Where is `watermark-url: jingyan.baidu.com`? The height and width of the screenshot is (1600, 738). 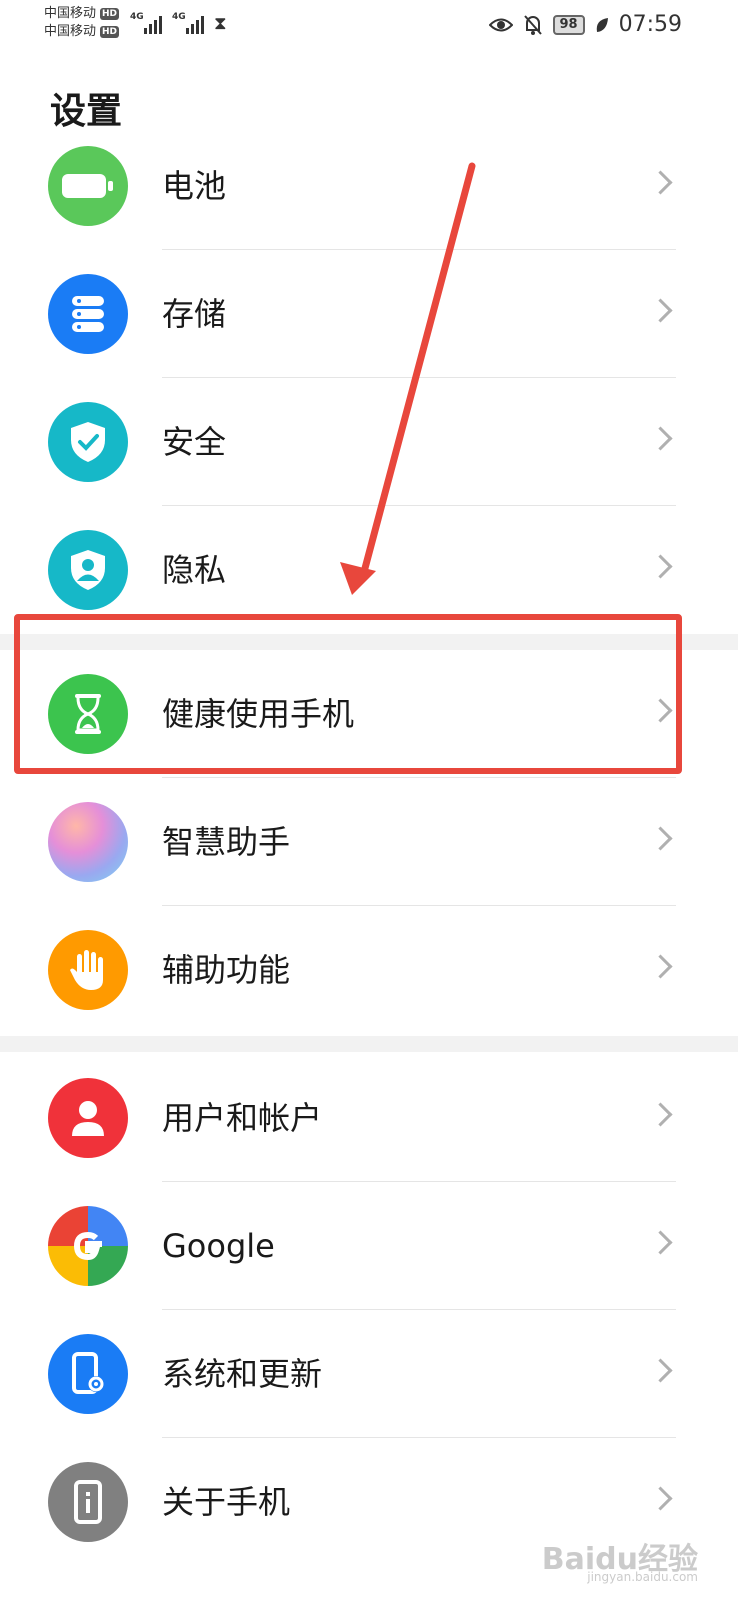
watermark-url: jingyan.baidu.com is located at coordinates (642, 1577).